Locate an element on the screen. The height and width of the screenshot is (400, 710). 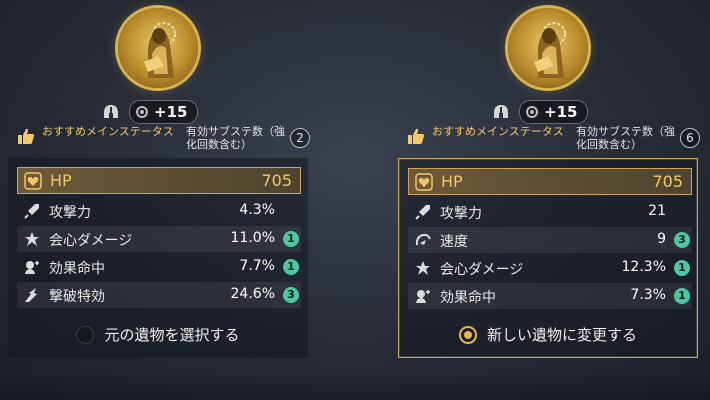
sub-stat-value: 7.3% is located at coordinates (648, 295).